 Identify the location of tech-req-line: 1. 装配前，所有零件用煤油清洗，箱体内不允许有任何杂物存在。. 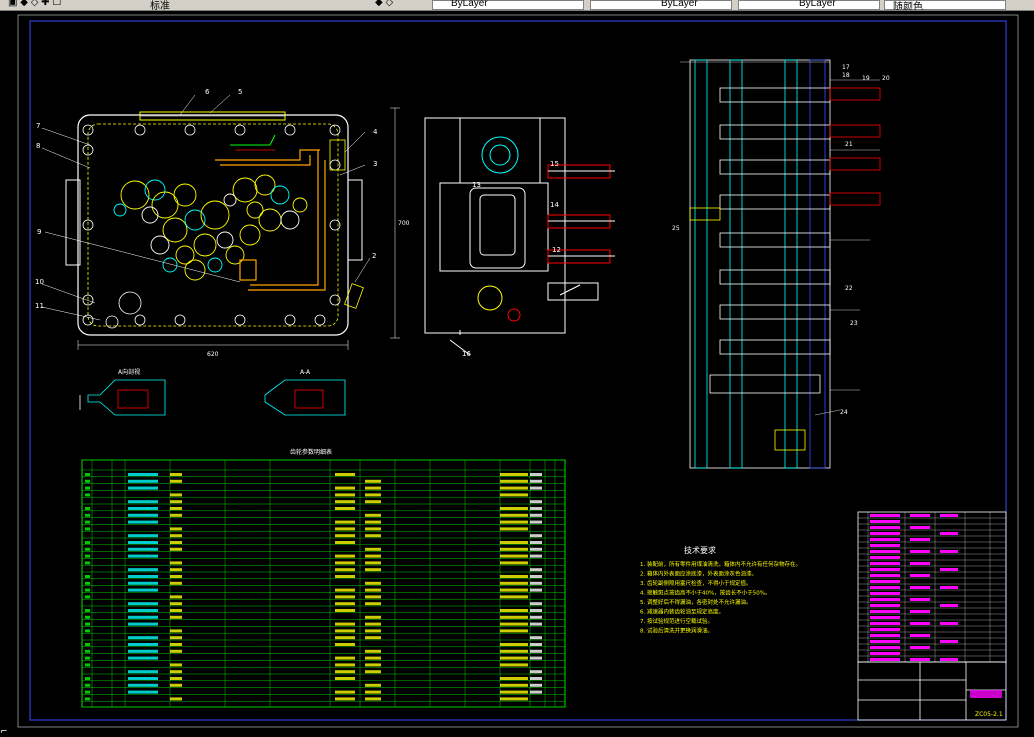
(720, 564).